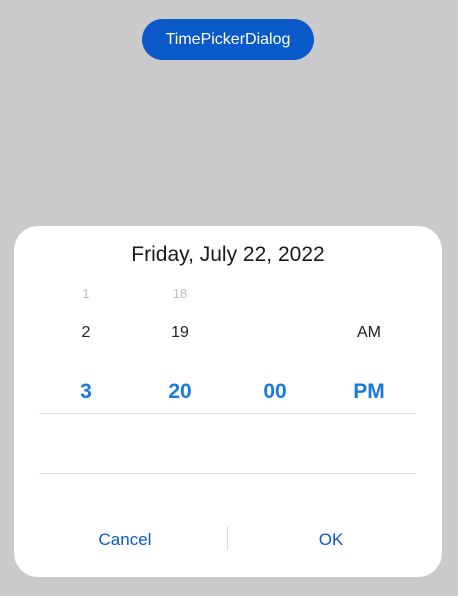 The width and height of the screenshot is (458, 596). Describe the element at coordinates (331, 540) in the screenshot. I see `ok-button: OK` at that location.